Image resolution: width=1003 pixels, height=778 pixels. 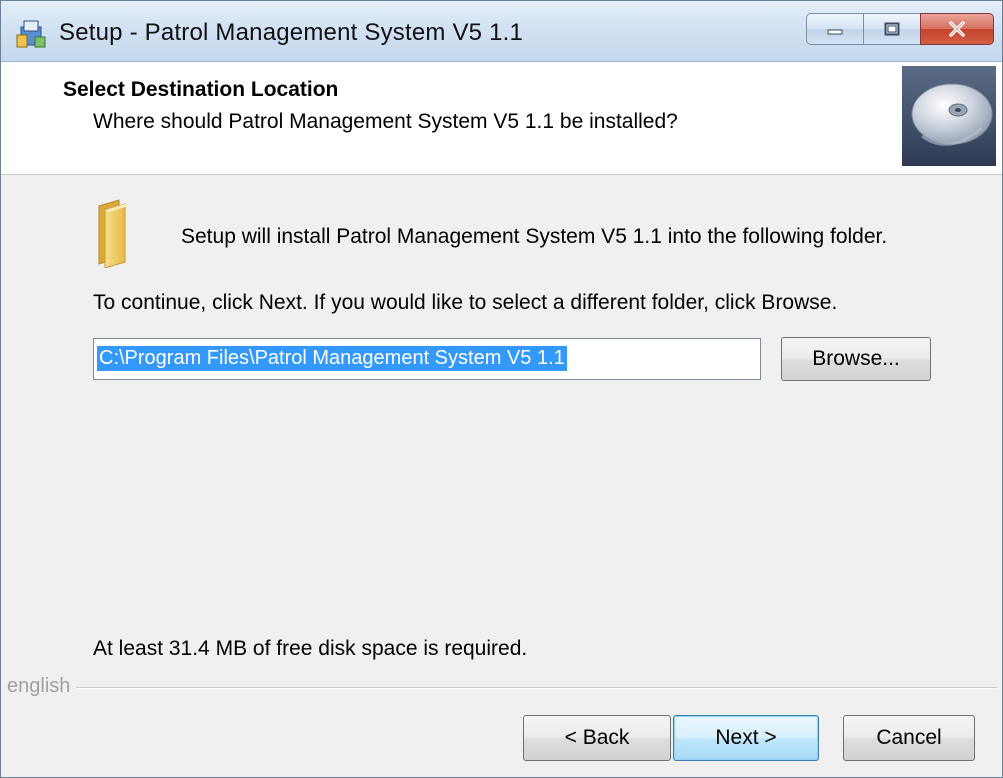 What do you see at coordinates (291, 32) in the screenshot?
I see `window-title: Setup - Patrol Management System V5 1.1` at bounding box center [291, 32].